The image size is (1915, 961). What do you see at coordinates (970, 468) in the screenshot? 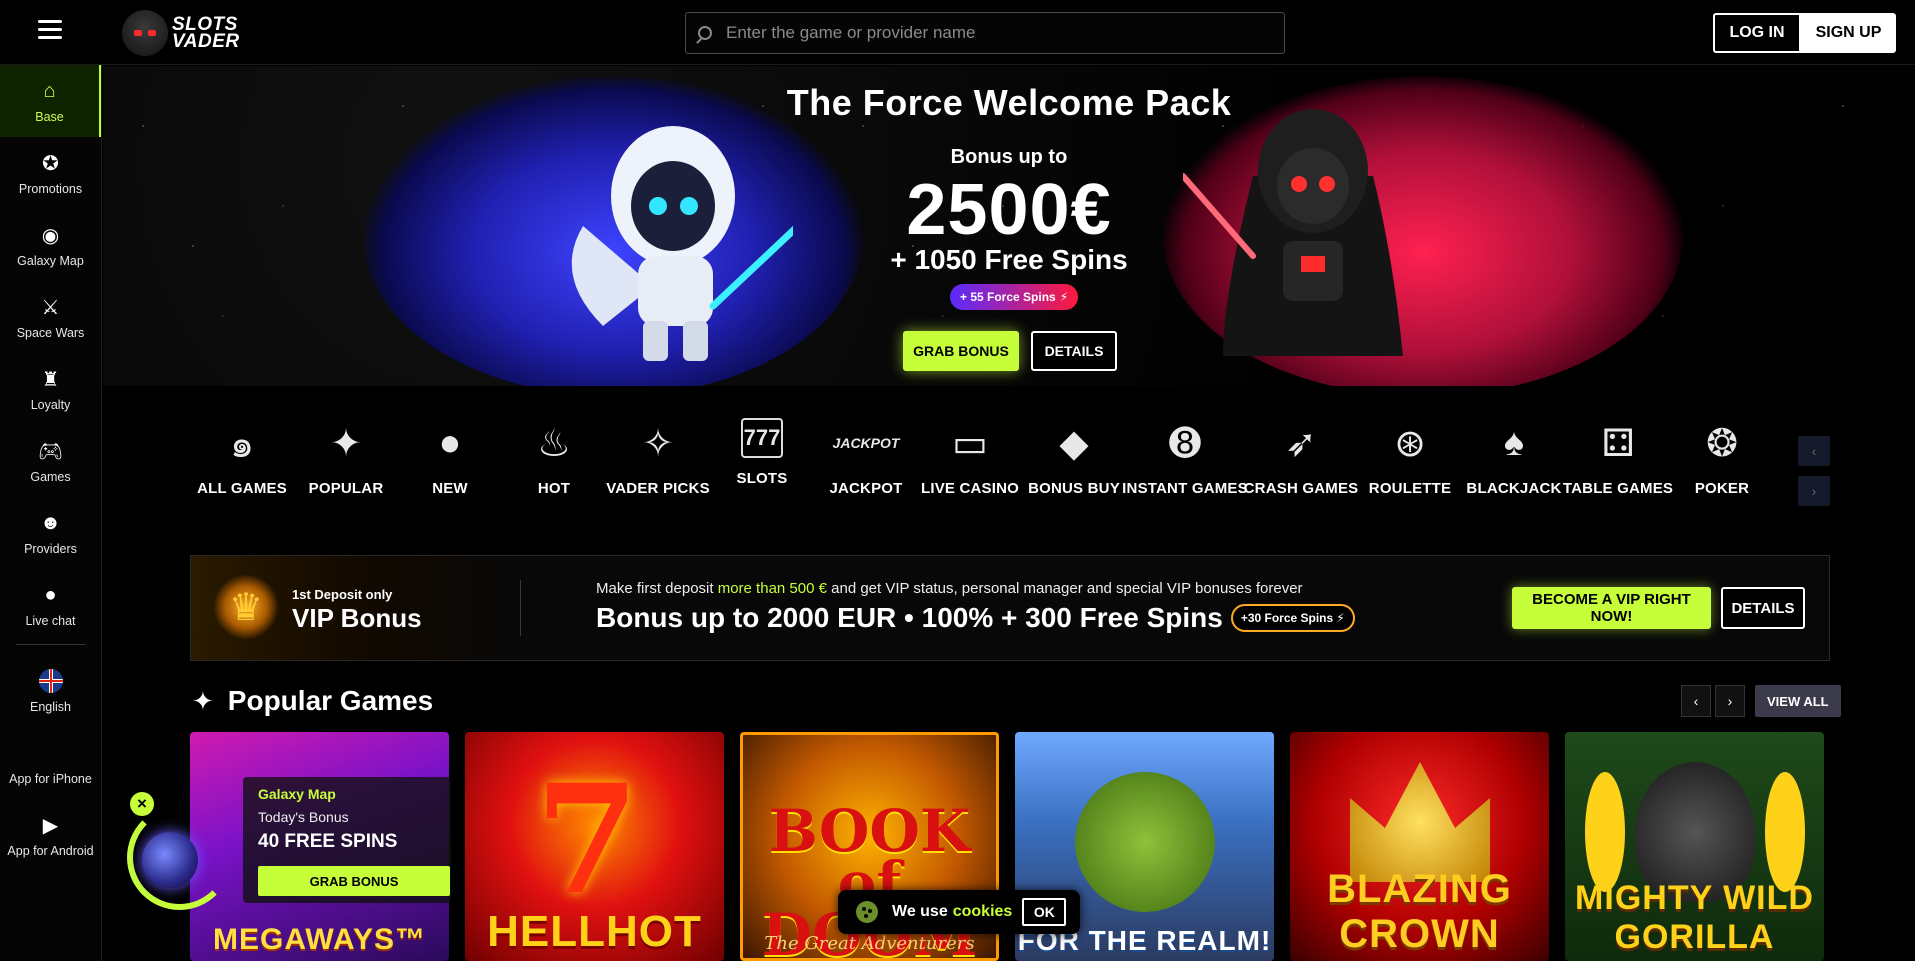
I see `category-live-casino: ▭ LIVE CASINO` at bounding box center [970, 468].